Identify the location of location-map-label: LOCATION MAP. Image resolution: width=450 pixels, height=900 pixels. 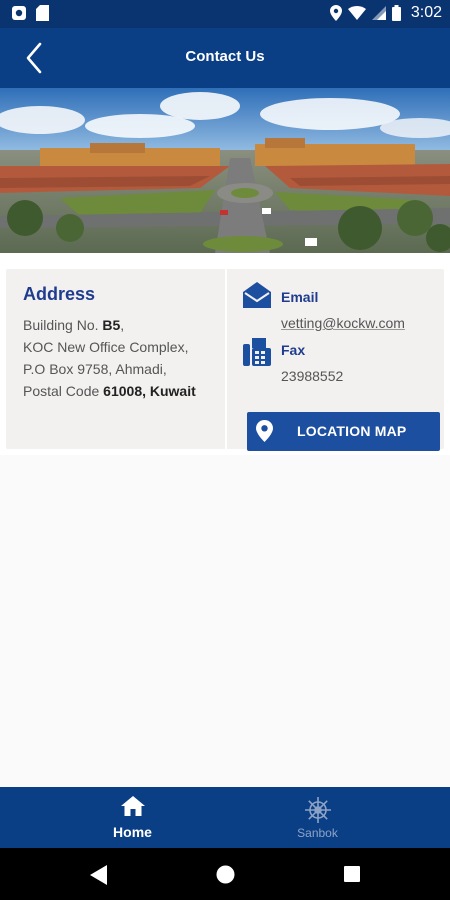
(352, 431).